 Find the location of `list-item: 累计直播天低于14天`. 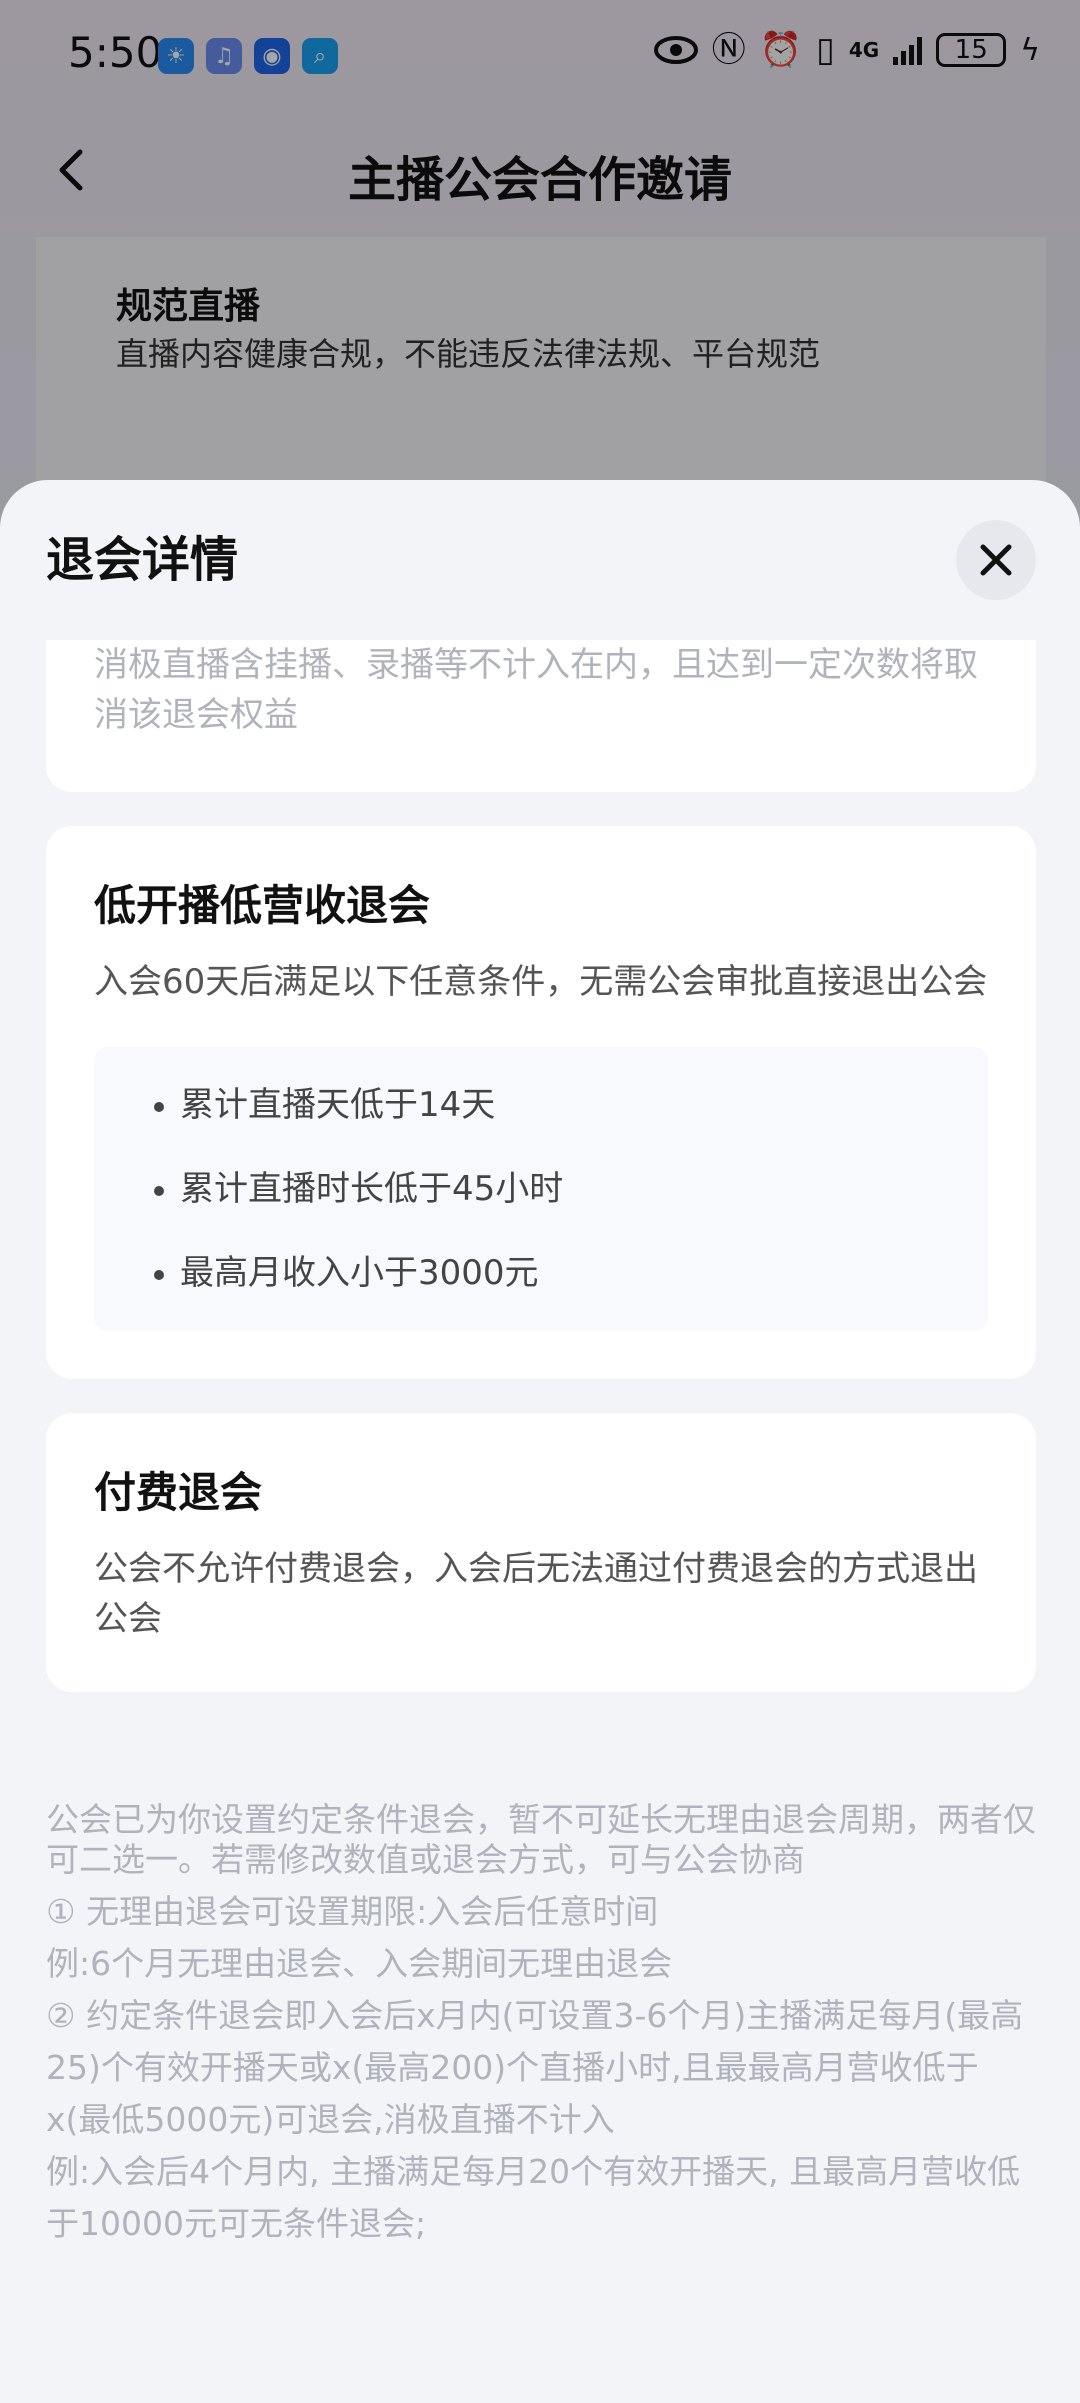

list-item: 累计直播天低于14天 is located at coordinates (541, 1105).